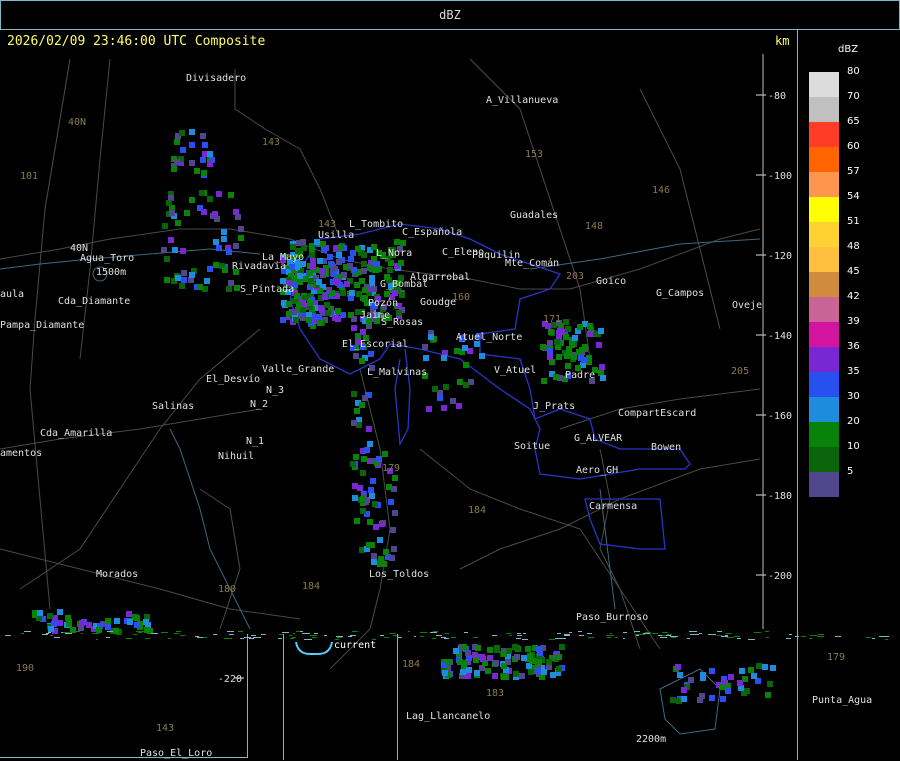 The height and width of the screenshot is (761, 900). What do you see at coordinates (651, 739) in the screenshot?
I see `place-label: 2200m` at bounding box center [651, 739].